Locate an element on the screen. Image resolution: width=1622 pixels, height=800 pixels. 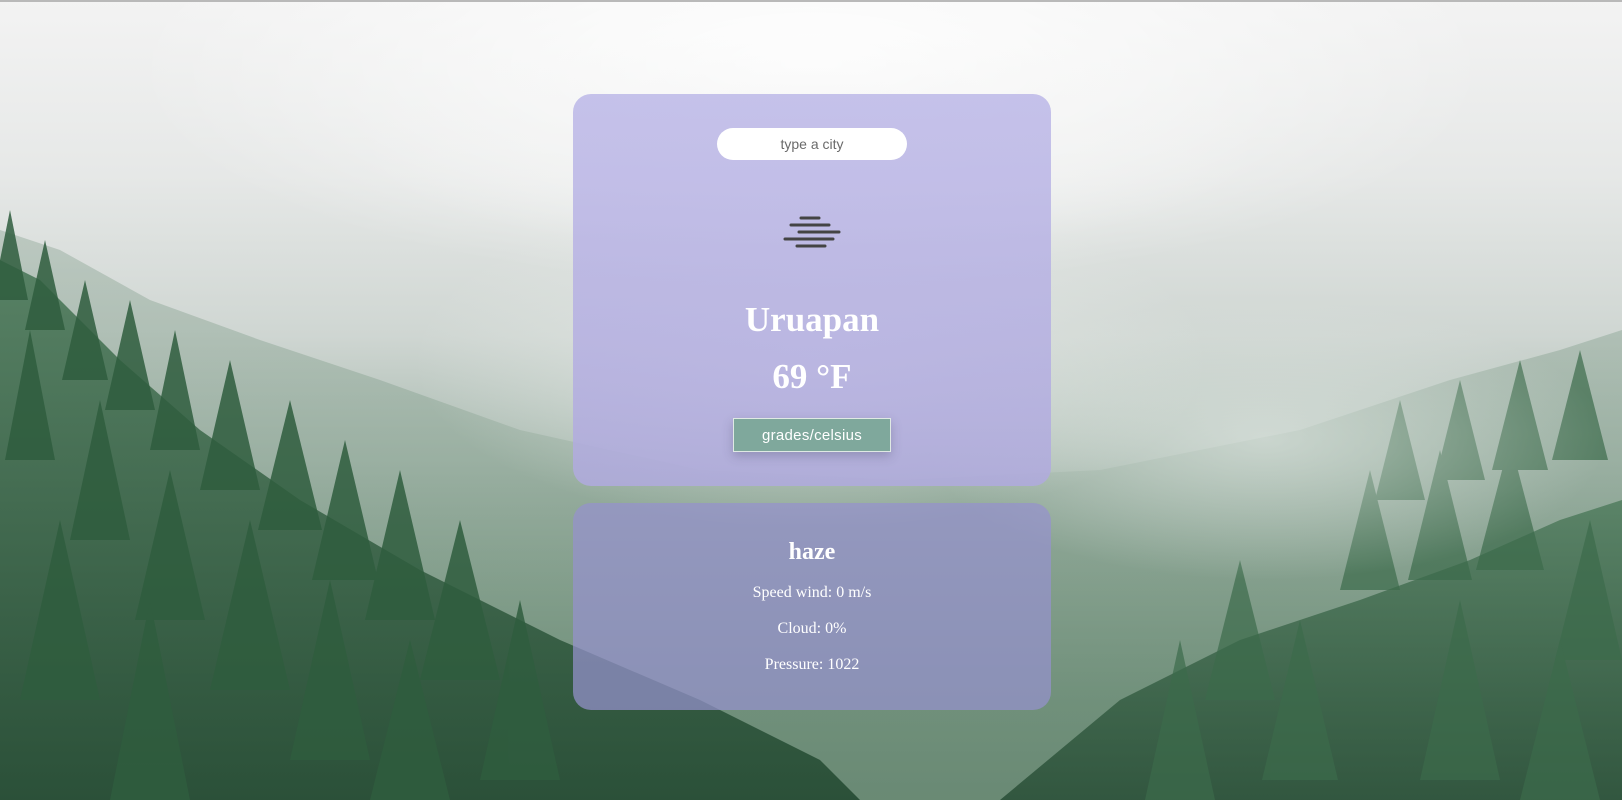
pressure: Pressure: 1022 is located at coordinates (812, 664).